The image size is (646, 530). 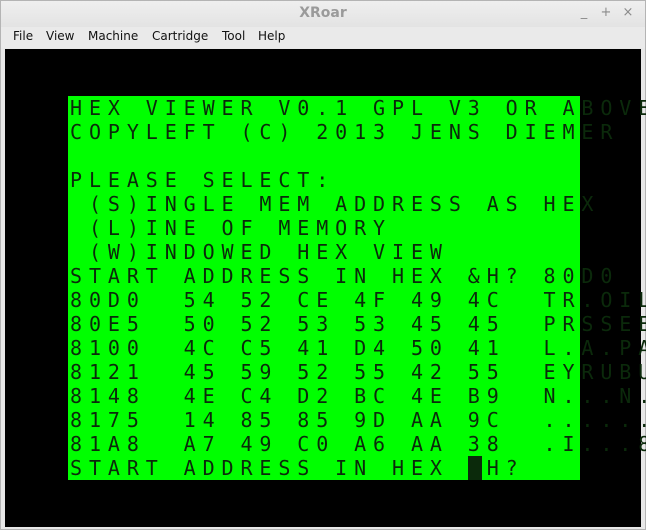 What do you see at coordinates (584, 13) in the screenshot?
I see `minimize-button: _` at bounding box center [584, 13].